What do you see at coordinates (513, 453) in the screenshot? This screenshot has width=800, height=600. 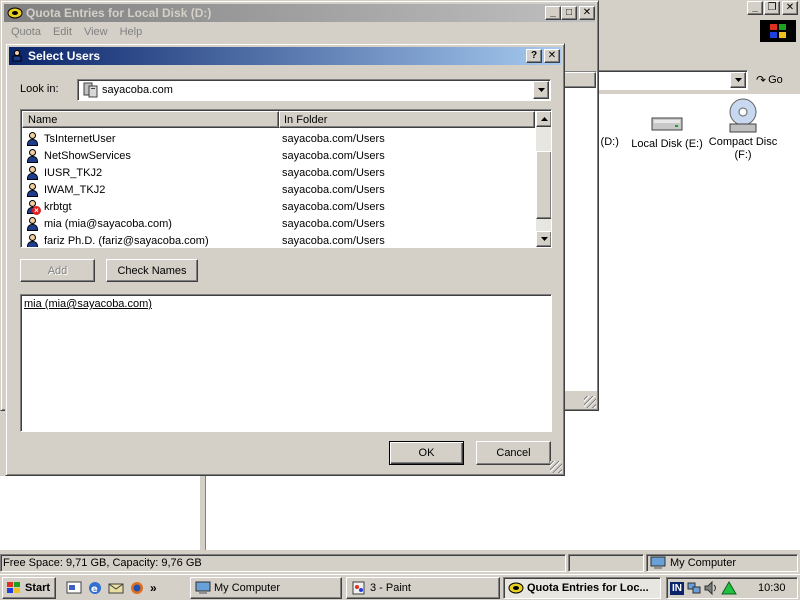 I see `cancel-button: Cancel` at bounding box center [513, 453].